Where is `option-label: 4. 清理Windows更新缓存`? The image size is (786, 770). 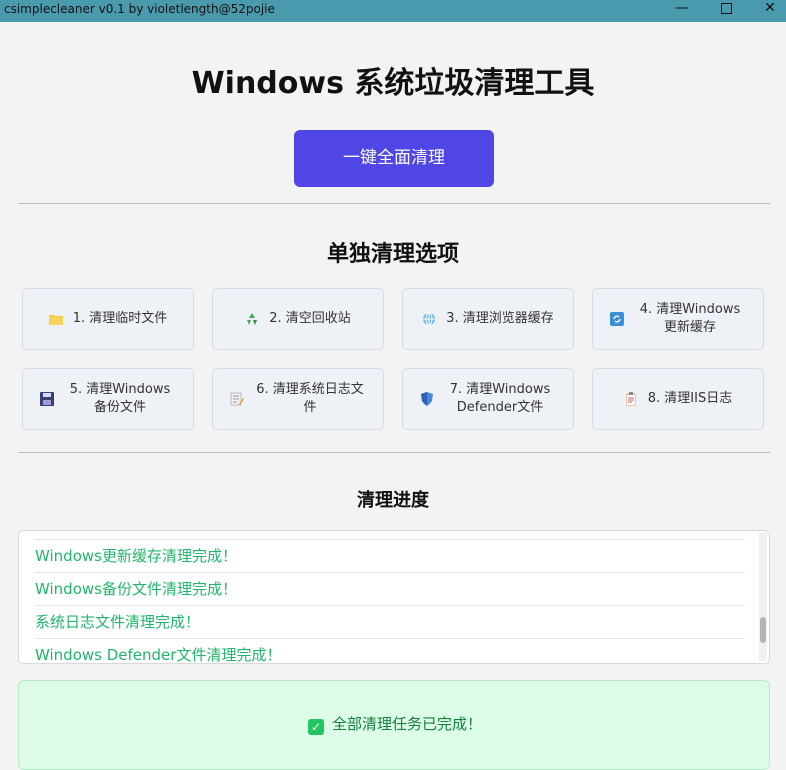
option-label: 4. 清理Windows更新缓存 is located at coordinates (690, 318).